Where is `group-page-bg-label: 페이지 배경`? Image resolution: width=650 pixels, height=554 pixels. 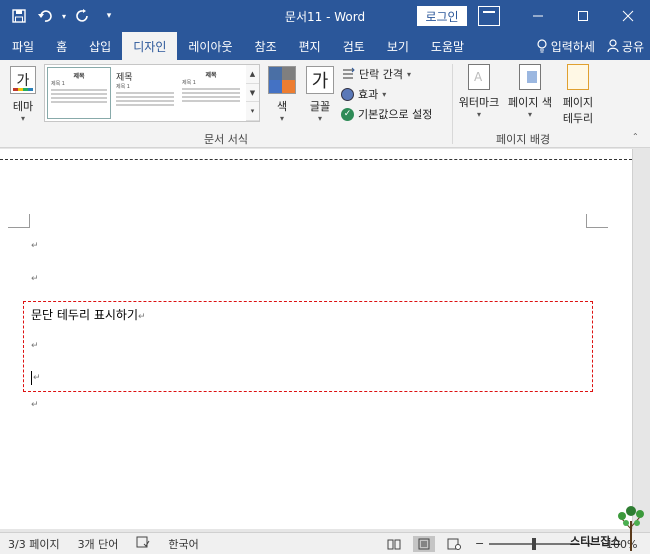
group-page-bg-label: 페이지 배경 is located at coordinates (523, 139).